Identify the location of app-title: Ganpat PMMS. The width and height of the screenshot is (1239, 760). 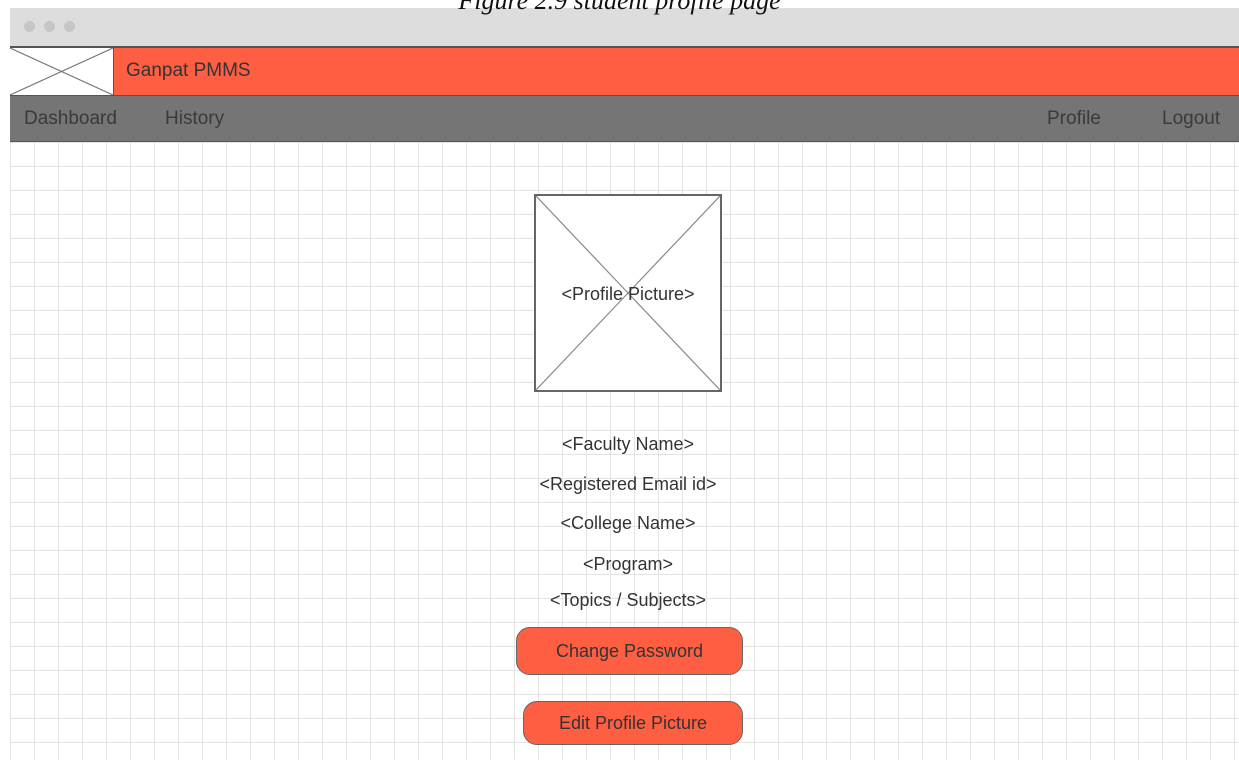
(188, 70).